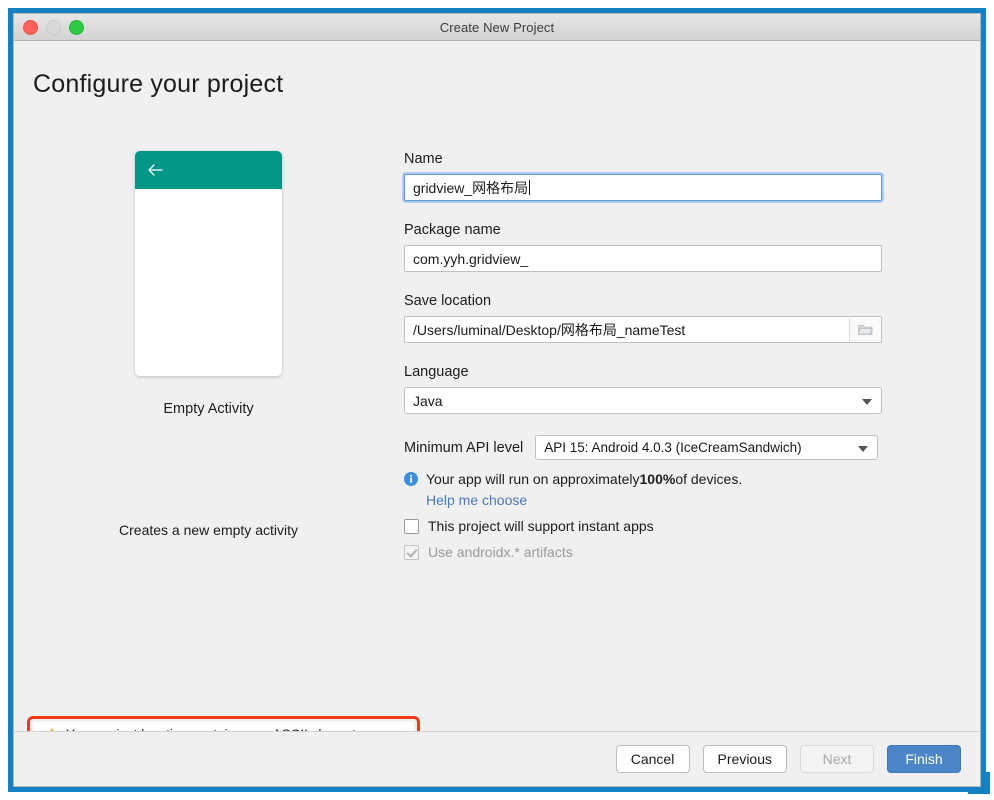  I want to click on previous-button: Previous, so click(744, 759).